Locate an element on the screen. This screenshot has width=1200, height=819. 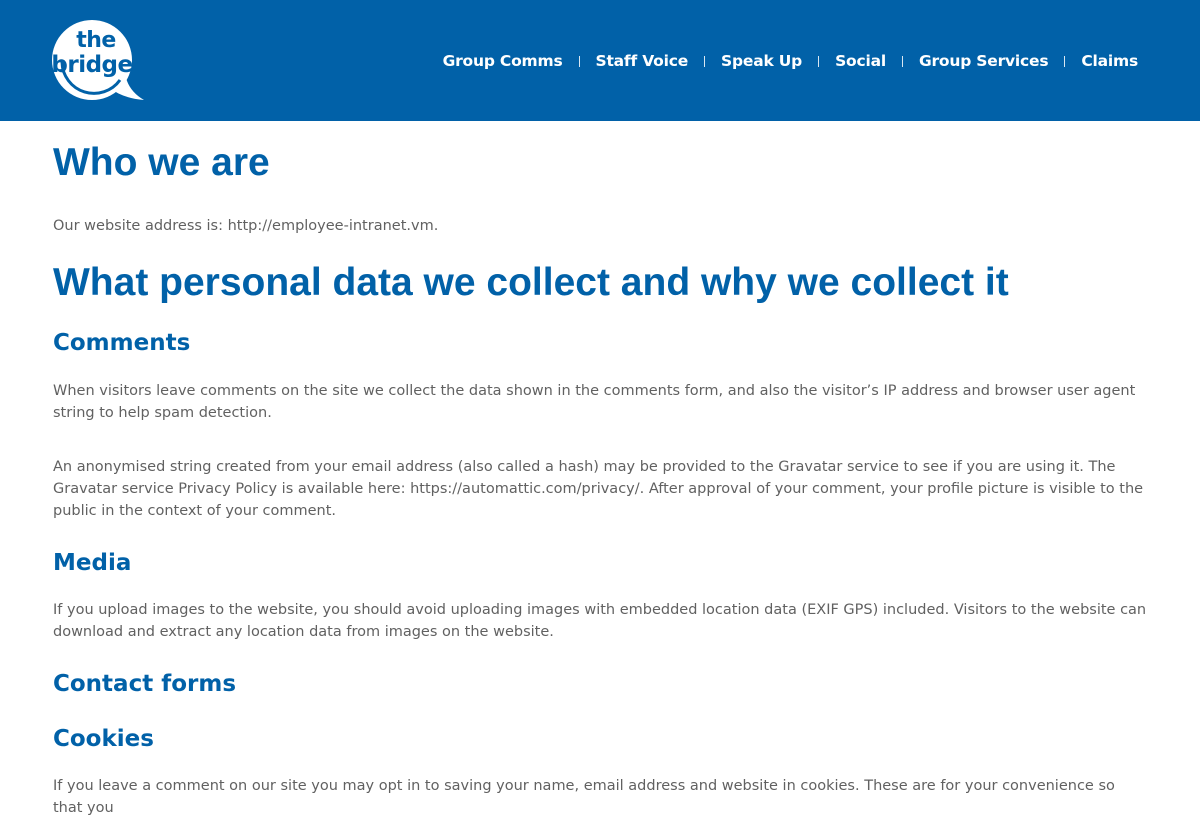
heading-contact-forms: Contact forms is located at coordinates (145, 684).